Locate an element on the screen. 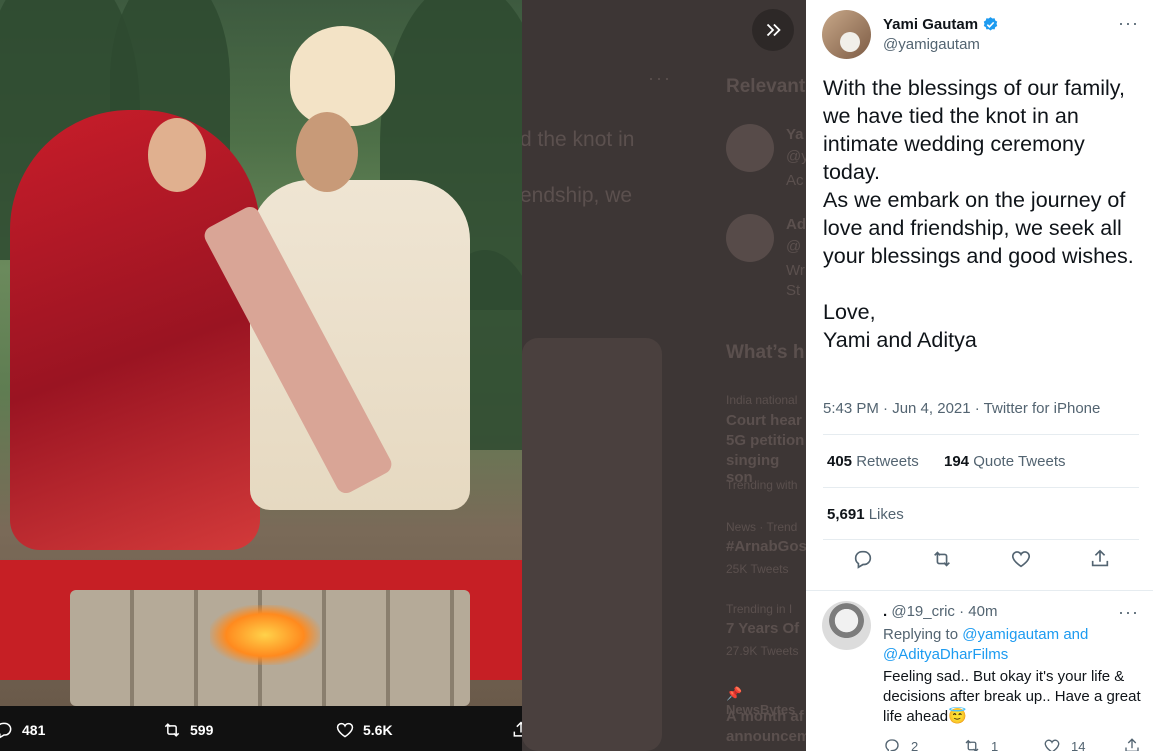  media-like-button: 5.6K is located at coordinates (364, 730).